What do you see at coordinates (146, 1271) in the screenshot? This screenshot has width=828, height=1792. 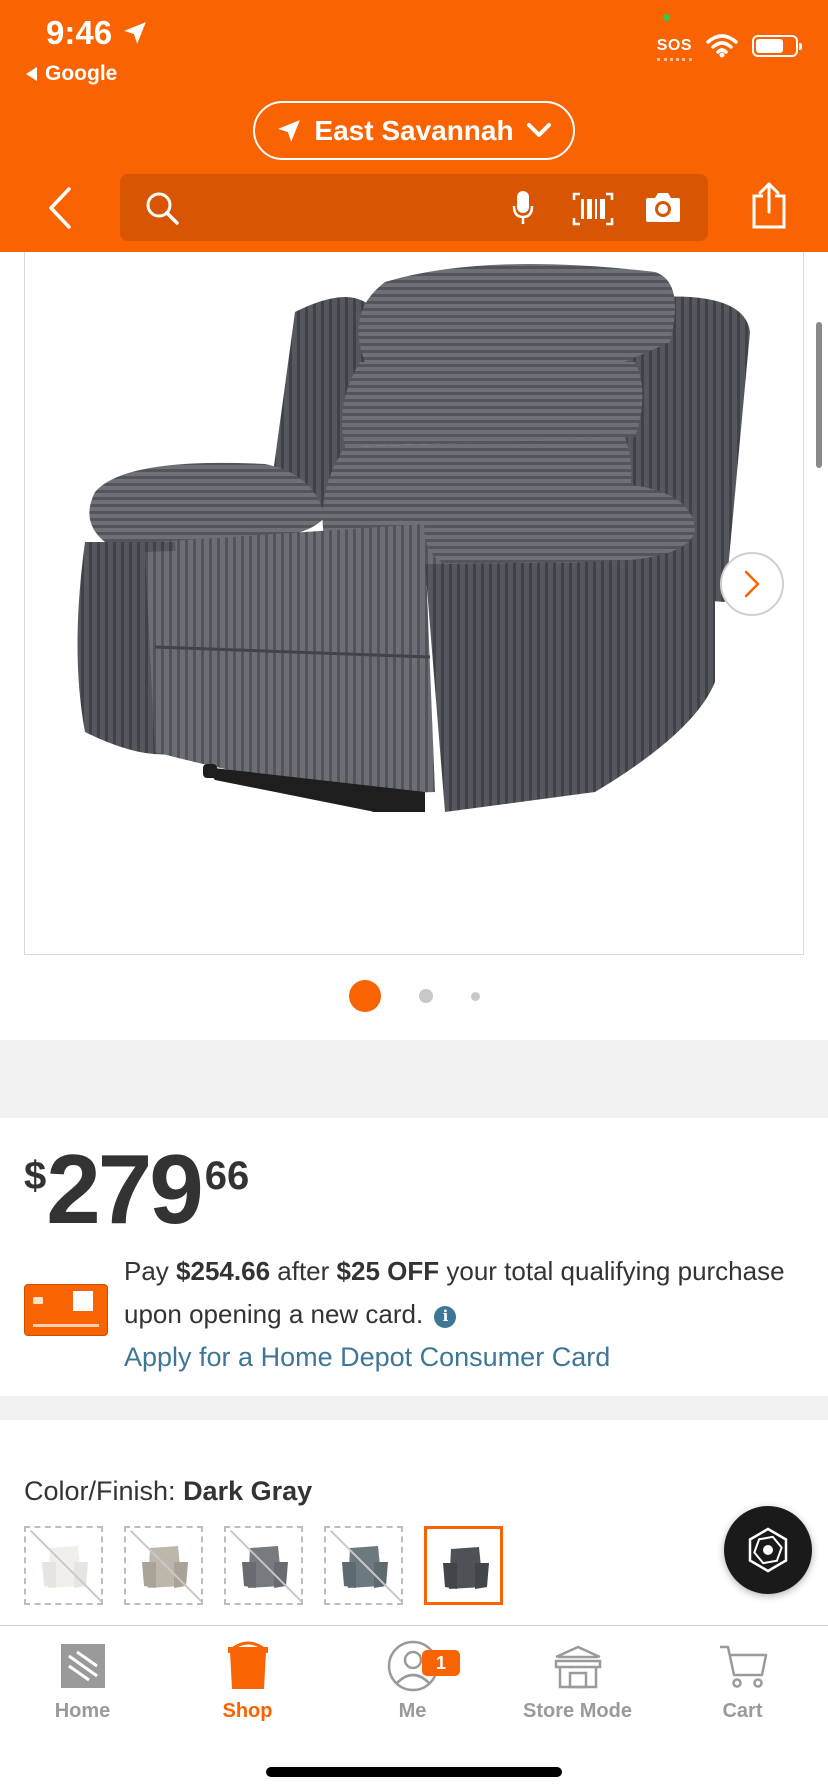 I see `promo-pay: Pay` at bounding box center [146, 1271].